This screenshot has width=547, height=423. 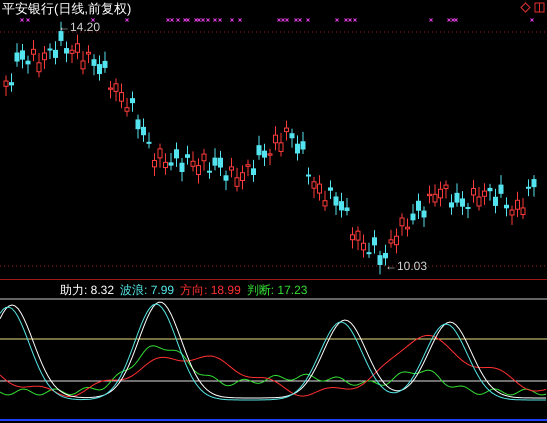 What do you see at coordinates (147, 290) in the screenshot?
I see `indicator-reading: 波浪: 7.99` at bounding box center [147, 290].